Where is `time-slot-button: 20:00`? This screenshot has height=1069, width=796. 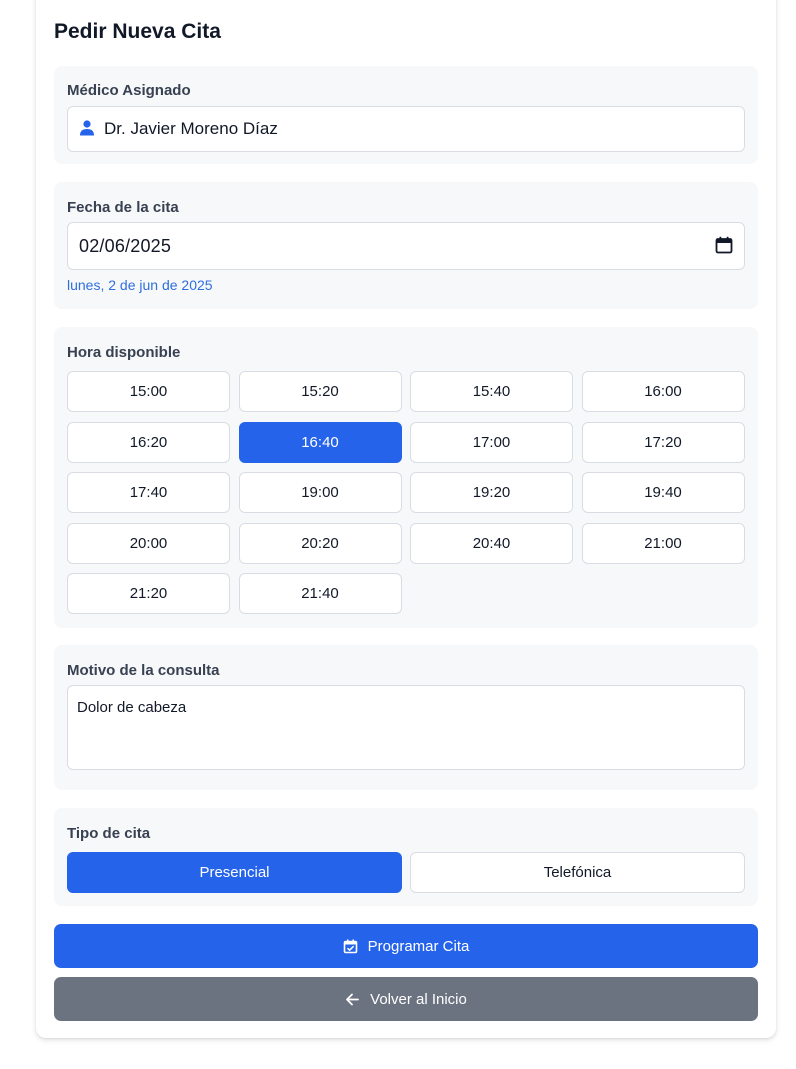
time-slot-button: 20:00 is located at coordinates (148, 543).